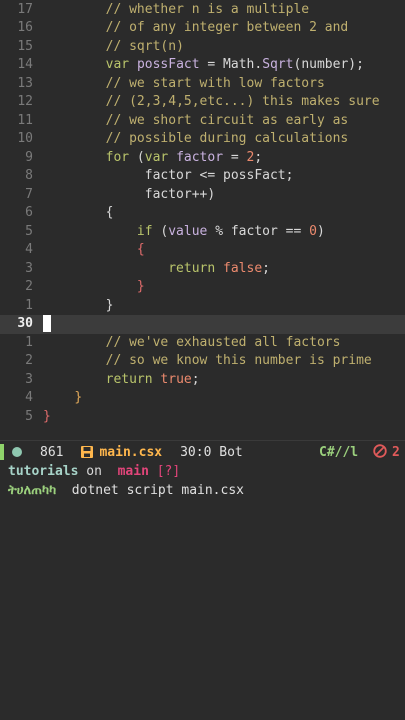 This screenshot has height=720, width=405. What do you see at coordinates (238, 360) in the screenshot?
I see `code-token: // so we know this number is prime` at bounding box center [238, 360].